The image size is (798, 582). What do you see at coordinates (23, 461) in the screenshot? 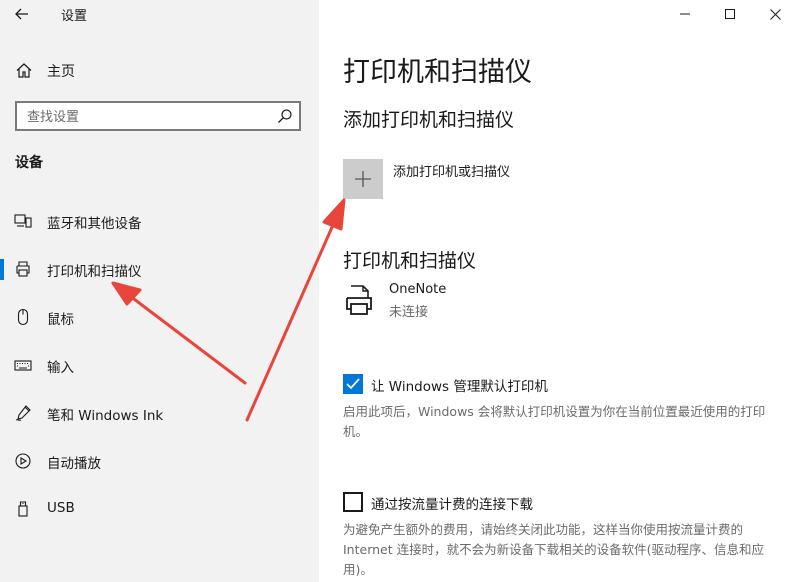
I see `autoplay-icon` at bounding box center [23, 461].